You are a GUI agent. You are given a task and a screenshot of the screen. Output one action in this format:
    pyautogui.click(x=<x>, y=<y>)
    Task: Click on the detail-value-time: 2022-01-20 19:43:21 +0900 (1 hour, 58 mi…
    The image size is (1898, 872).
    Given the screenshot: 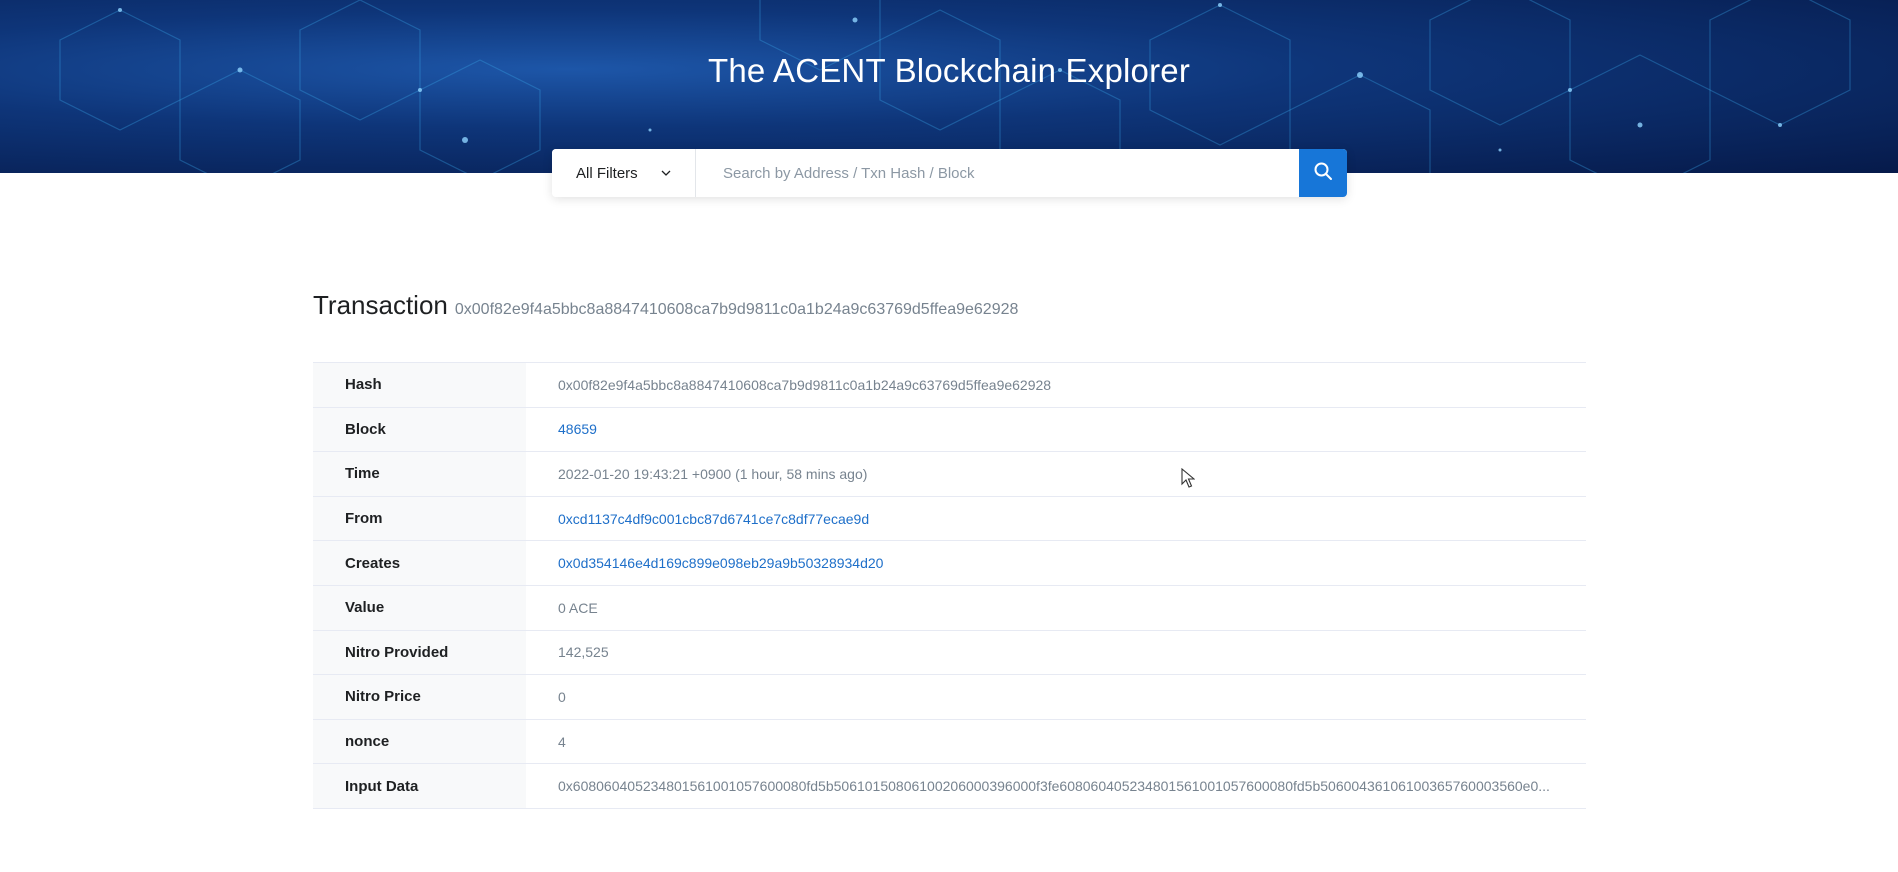 What is the action you would take?
    pyautogui.click(x=713, y=473)
    